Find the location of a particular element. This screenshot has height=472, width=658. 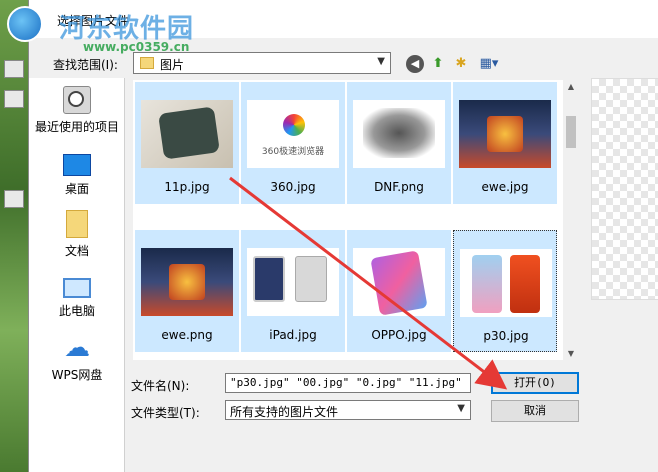

open-button: 打开(O) is located at coordinates (535, 383).